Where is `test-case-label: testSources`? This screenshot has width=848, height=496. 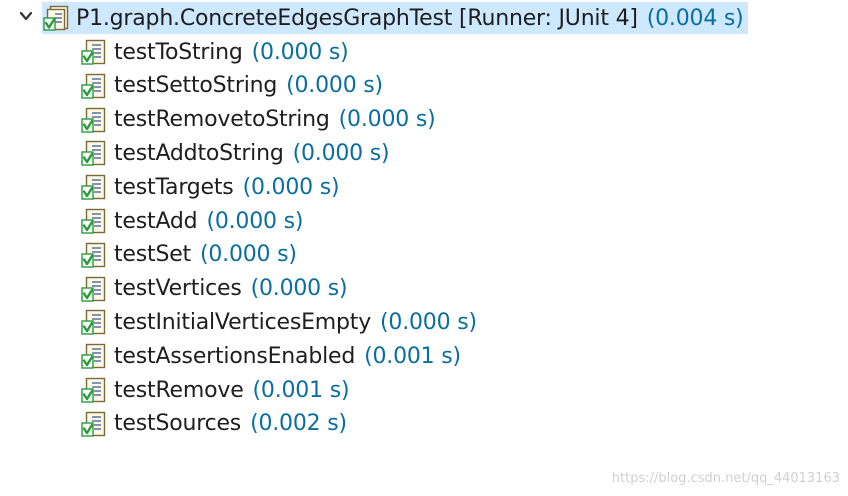
test-case-label: testSources is located at coordinates (178, 424).